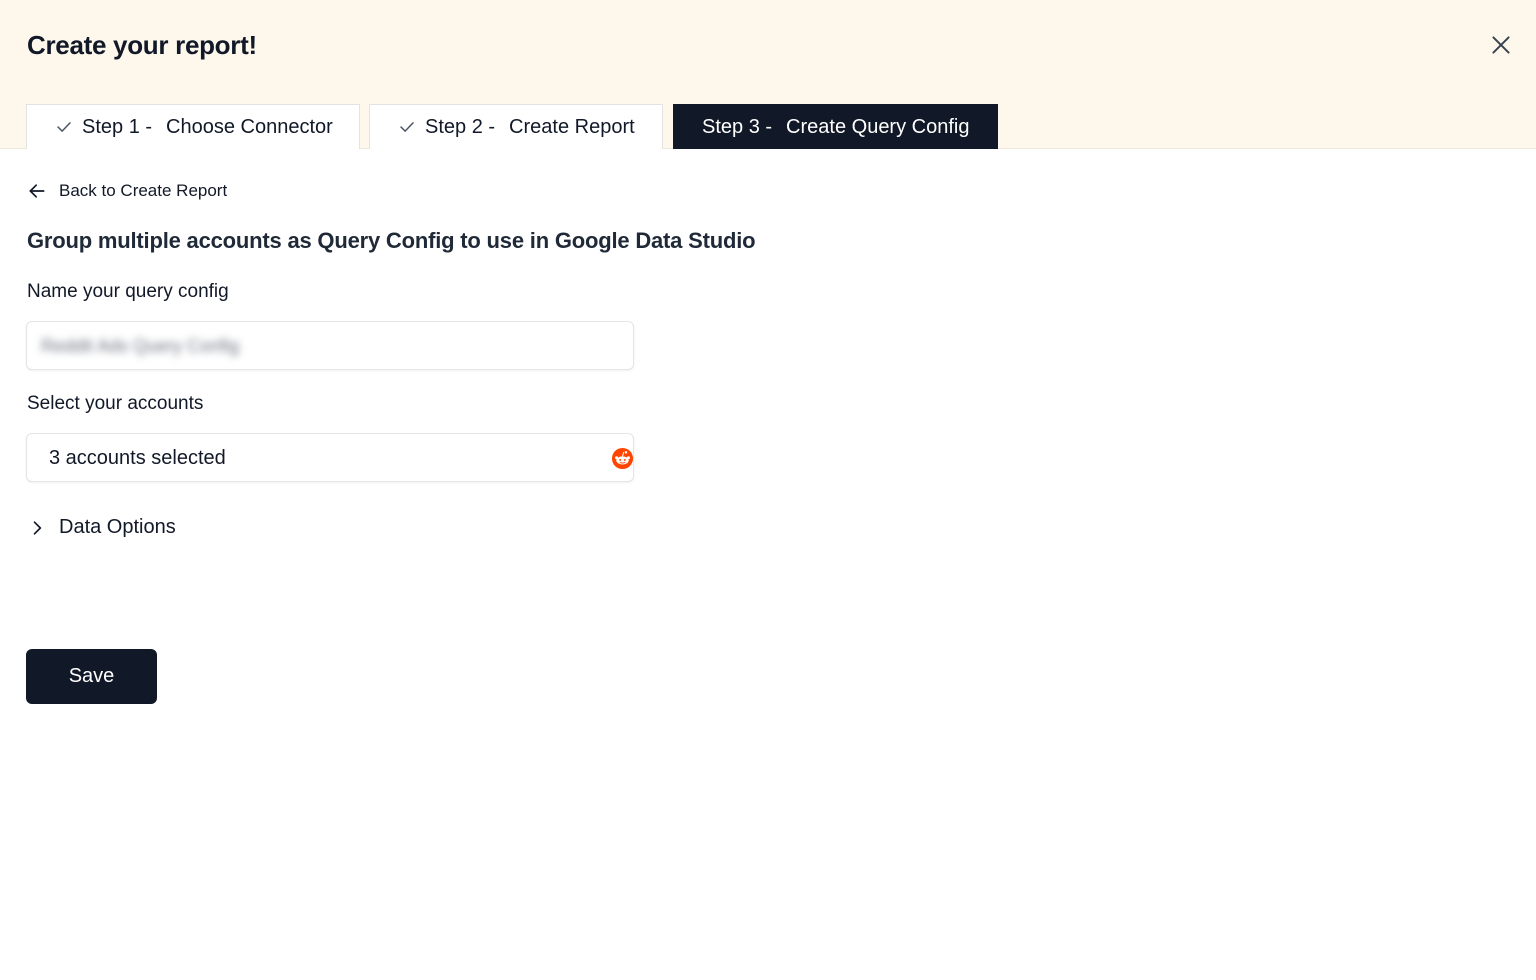 The height and width of the screenshot is (980, 1536). What do you see at coordinates (117, 527) in the screenshot?
I see `data-options-label: Data Options` at bounding box center [117, 527].